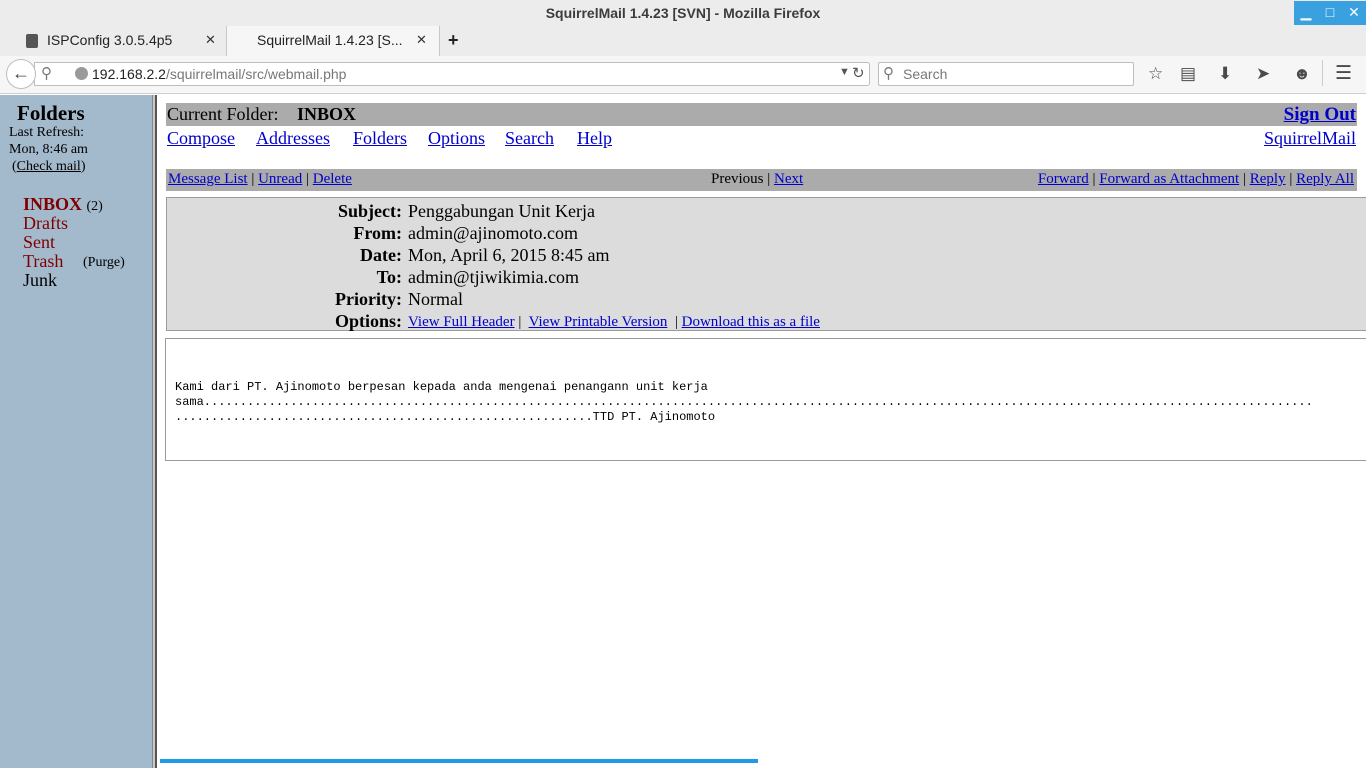  What do you see at coordinates (332, 179) in the screenshot?
I see `delete-link: Delete` at bounding box center [332, 179].